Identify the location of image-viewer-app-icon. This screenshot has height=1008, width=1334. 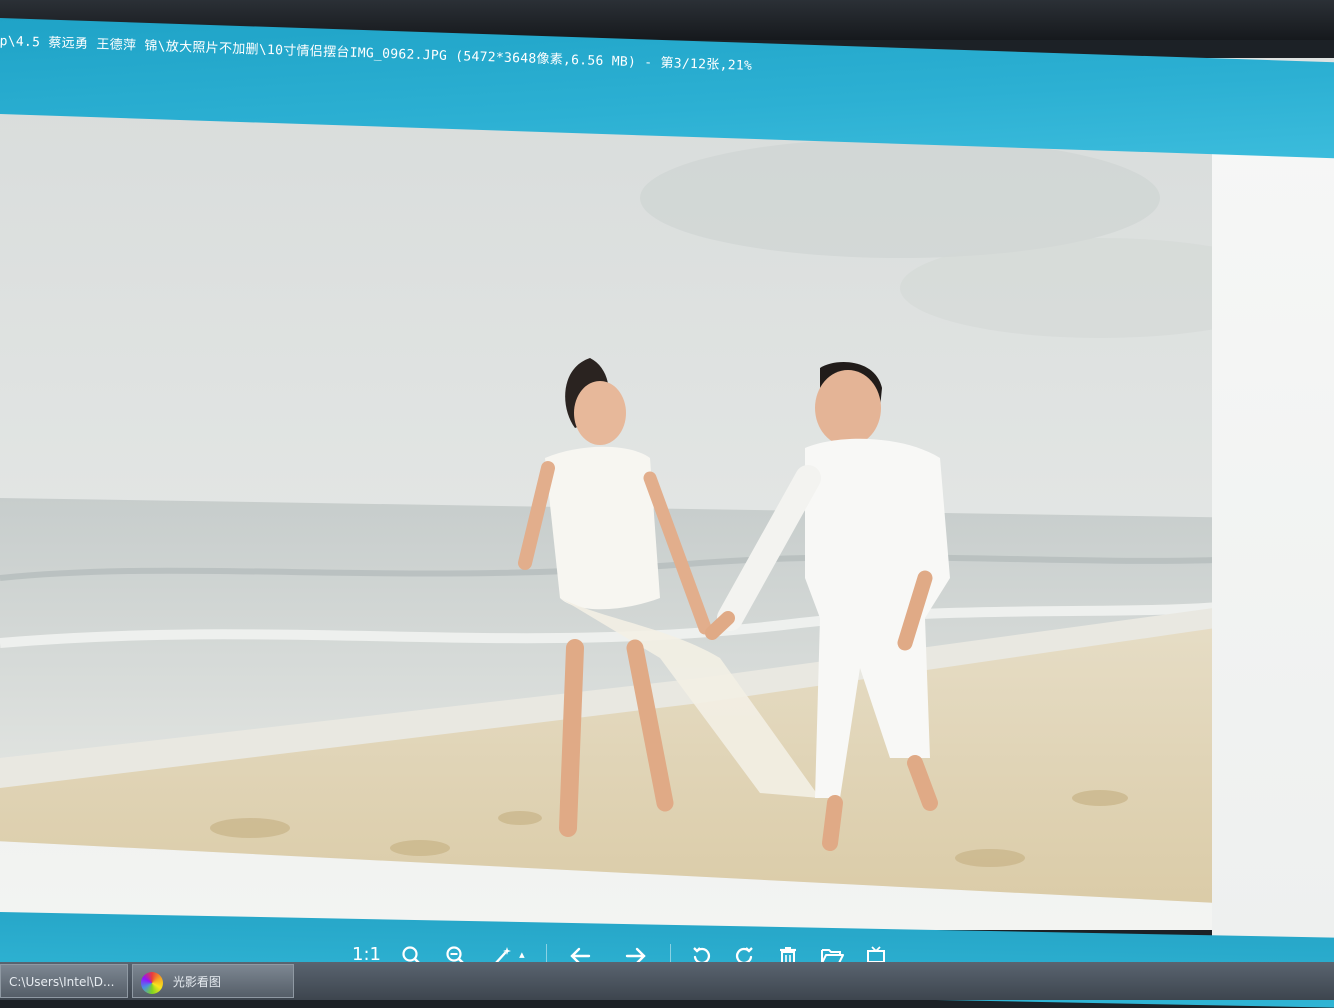
(152, 982).